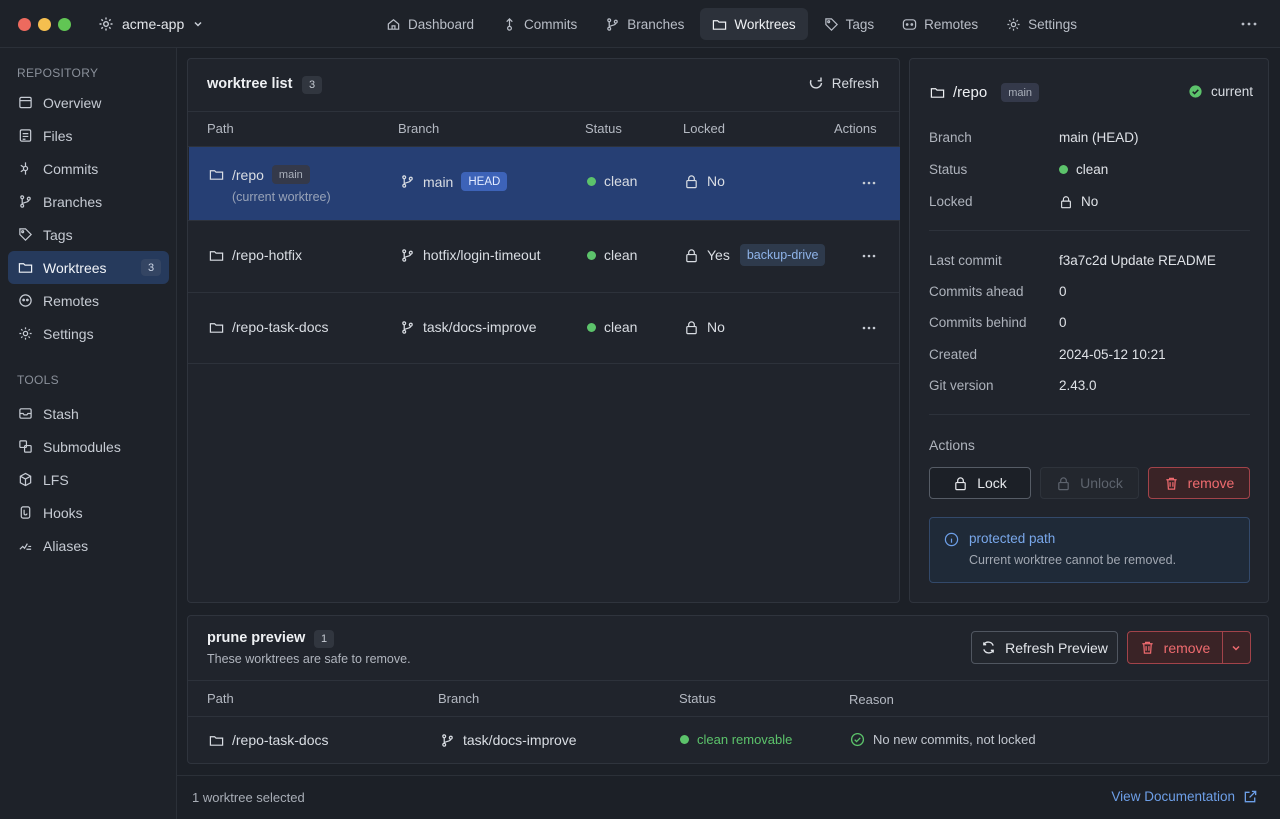 The image size is (1280, 819). What do you see at coordinates (153, 24) in the screenshot?
I see `repo-name: acme-app` at bounding box center [153, 24].